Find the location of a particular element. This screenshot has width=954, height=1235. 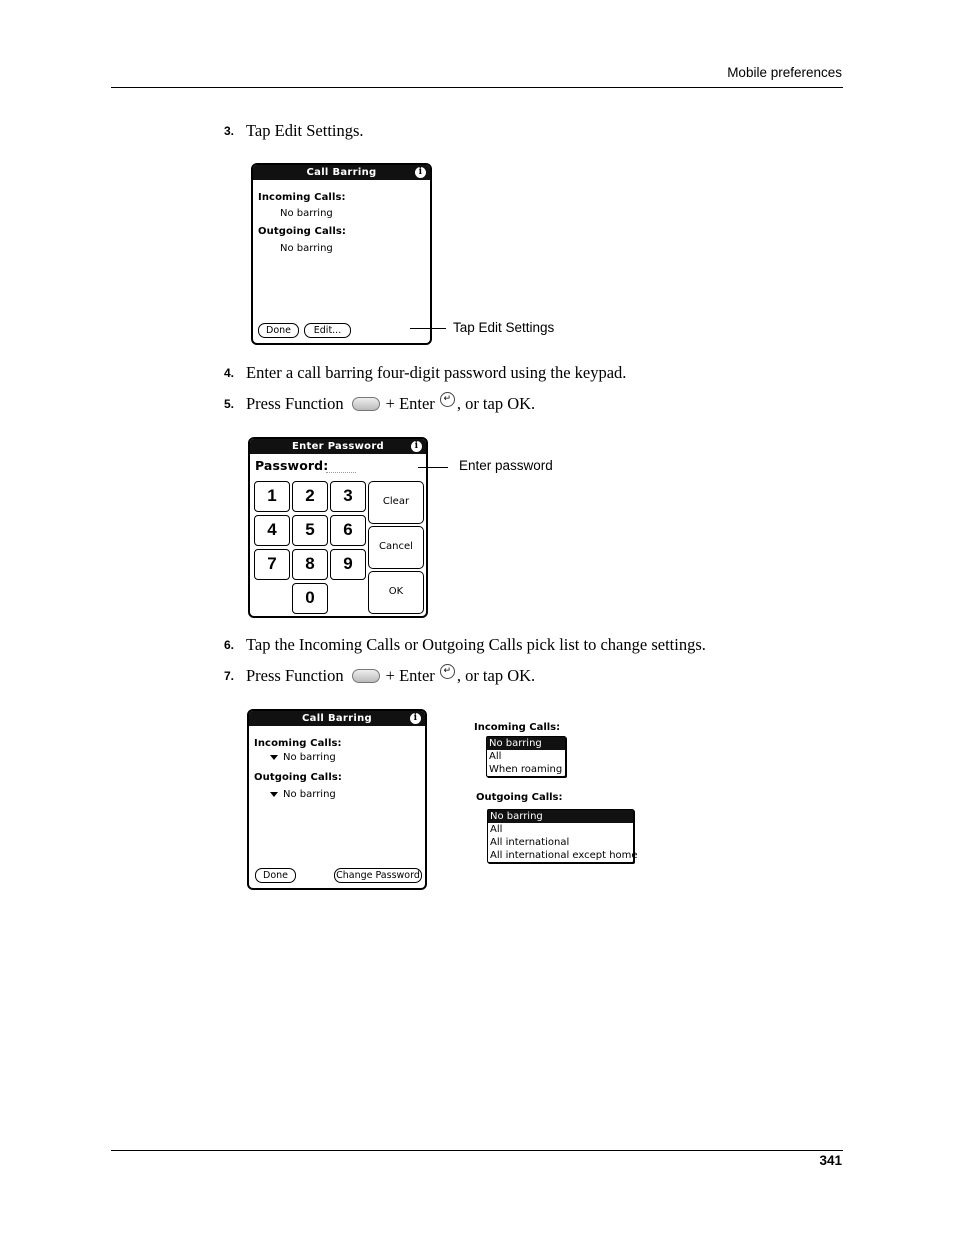

page-number: 341 is located at coordinates (830, 1160).